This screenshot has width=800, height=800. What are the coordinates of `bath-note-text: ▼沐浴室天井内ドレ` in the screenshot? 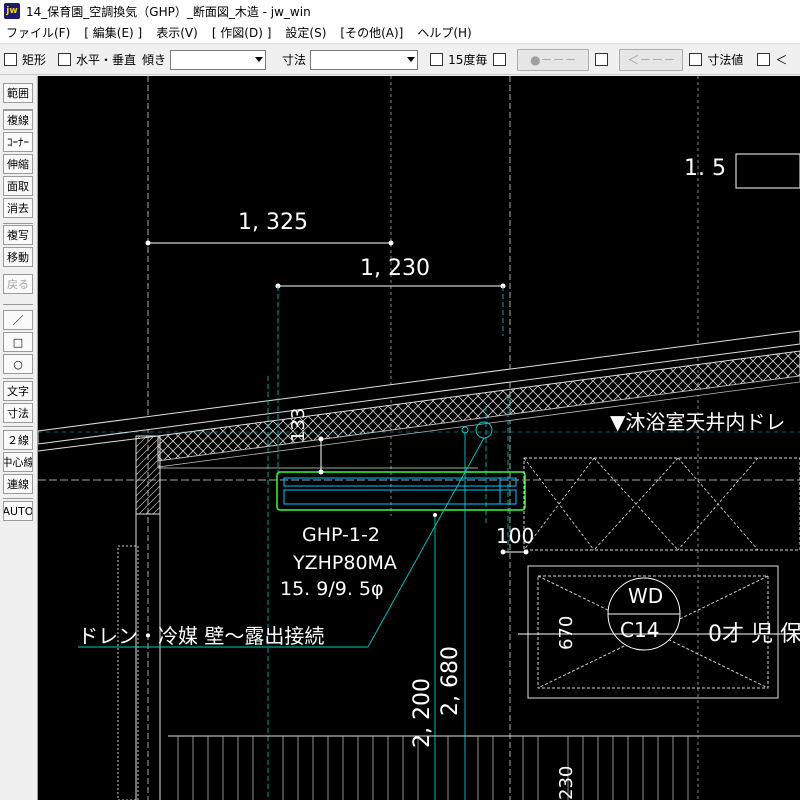 It's located at (698, 422).